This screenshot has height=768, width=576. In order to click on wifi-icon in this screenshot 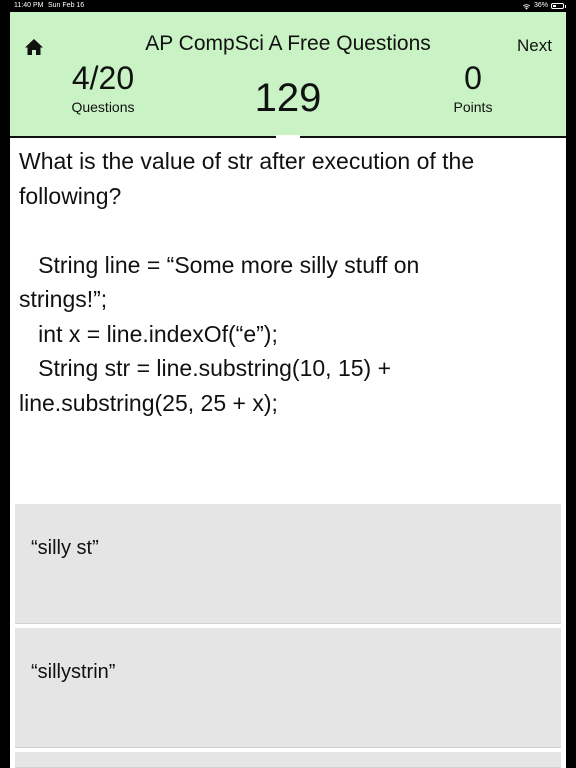, I will do `click(526, 6)`.